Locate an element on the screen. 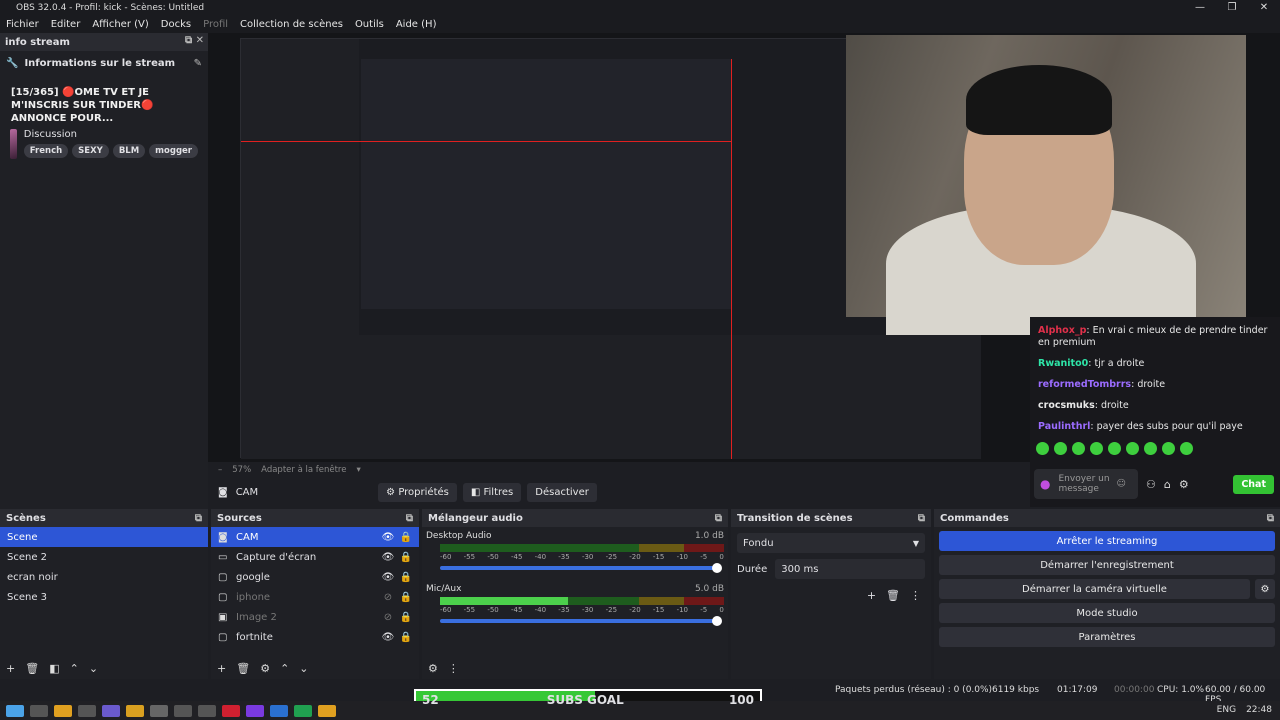  mixer-settings-icon: ⚙ is located at coordinates (433, 668).